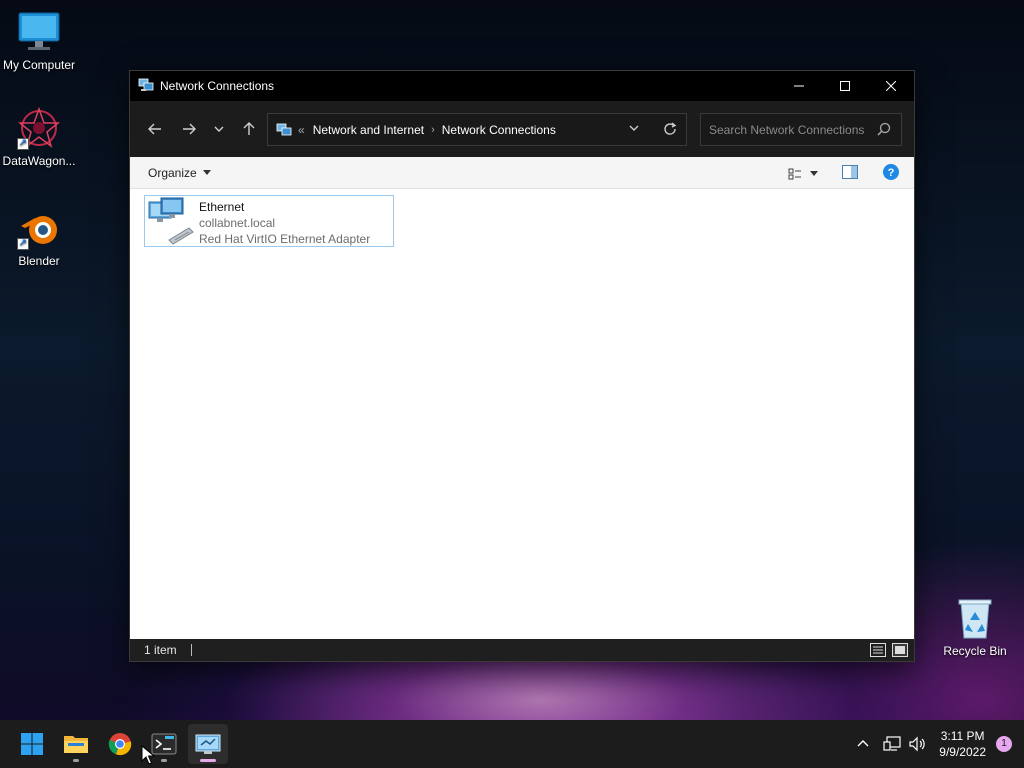  I want to click on volume-button, so click(918, 744).